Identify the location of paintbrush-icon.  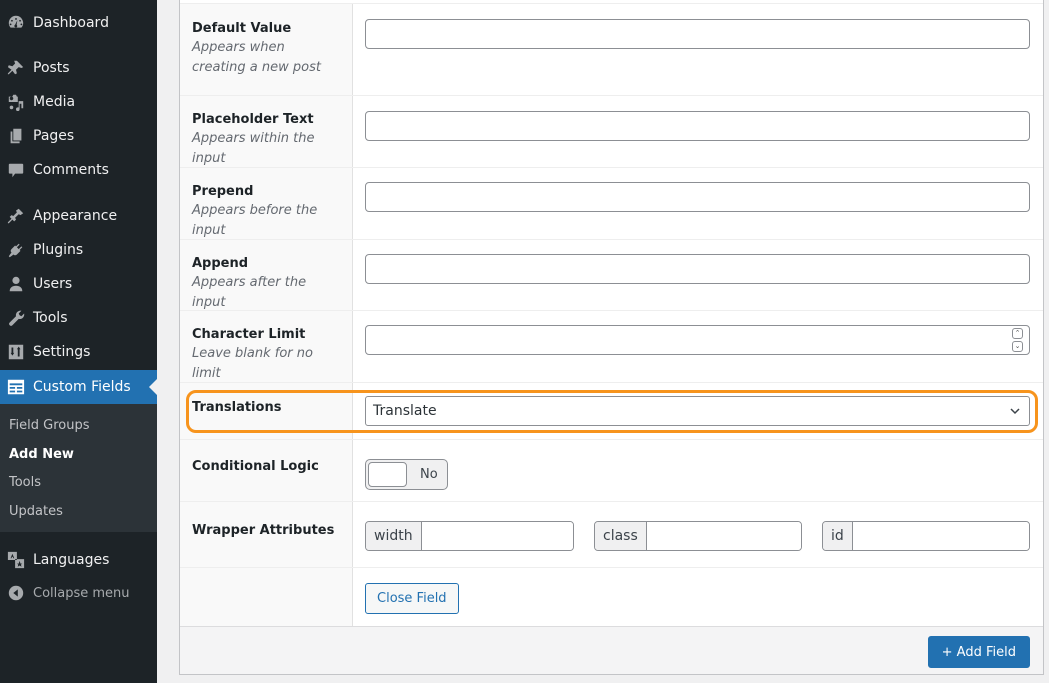
(16, 216).